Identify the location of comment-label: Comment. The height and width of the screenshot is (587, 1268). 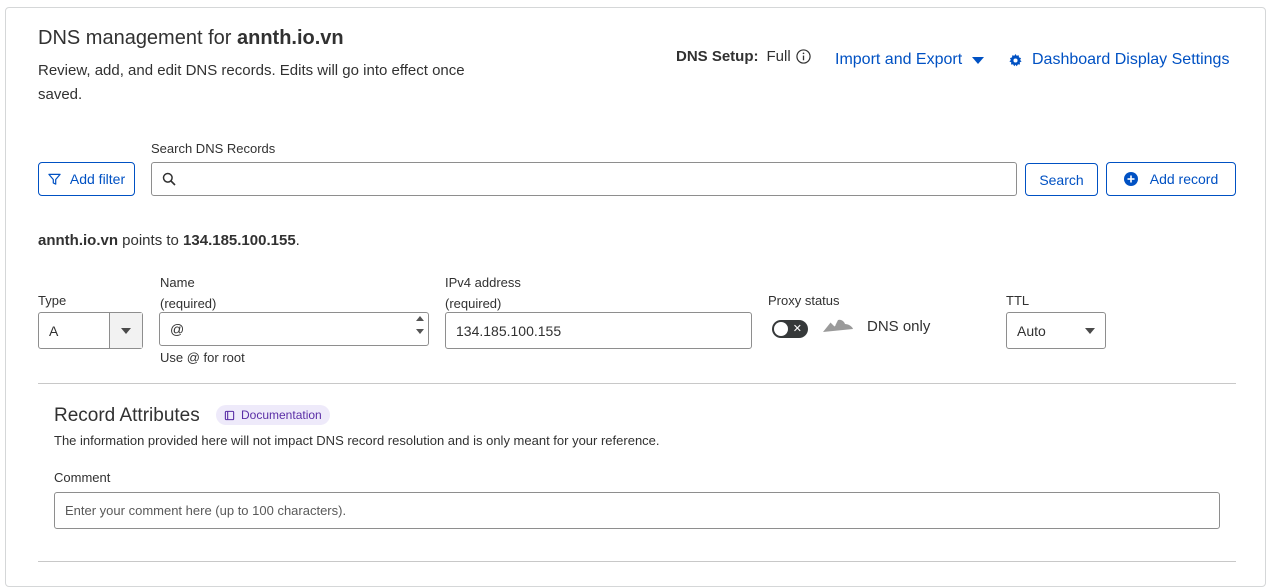
(82, 477).